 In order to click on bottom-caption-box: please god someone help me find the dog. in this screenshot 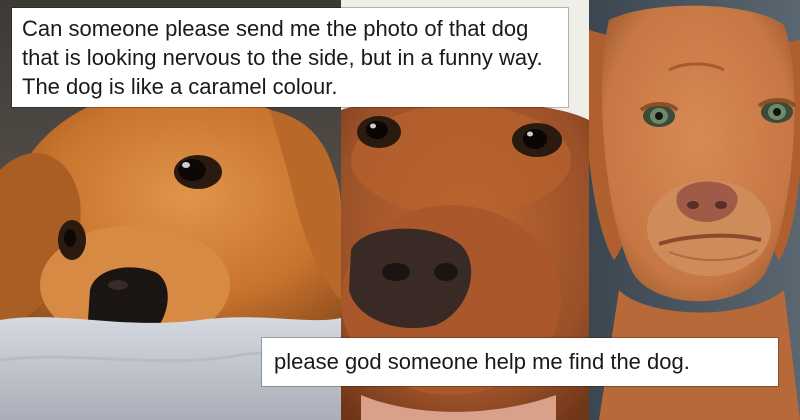, I will do `click(520, 362)`.